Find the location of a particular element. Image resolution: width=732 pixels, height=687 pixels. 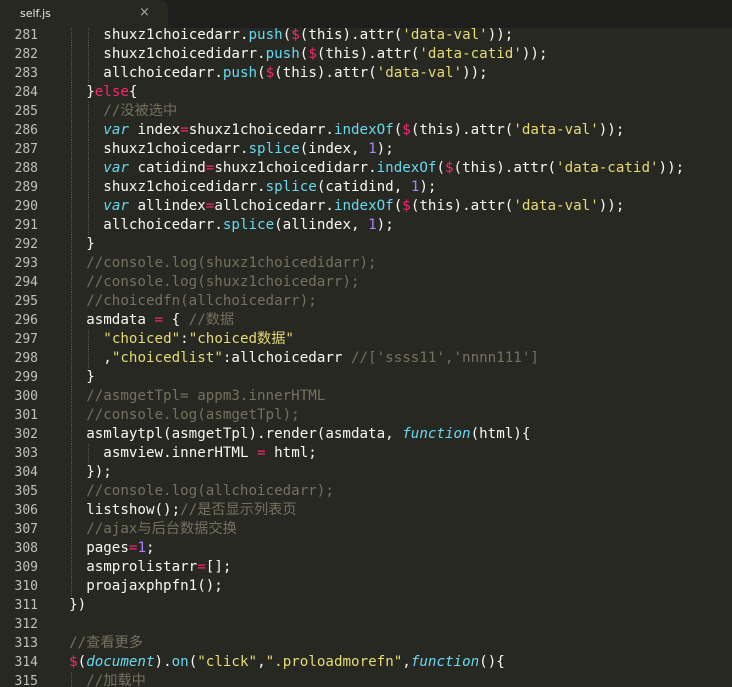

code-token: , is located at coordinates (406, 662).